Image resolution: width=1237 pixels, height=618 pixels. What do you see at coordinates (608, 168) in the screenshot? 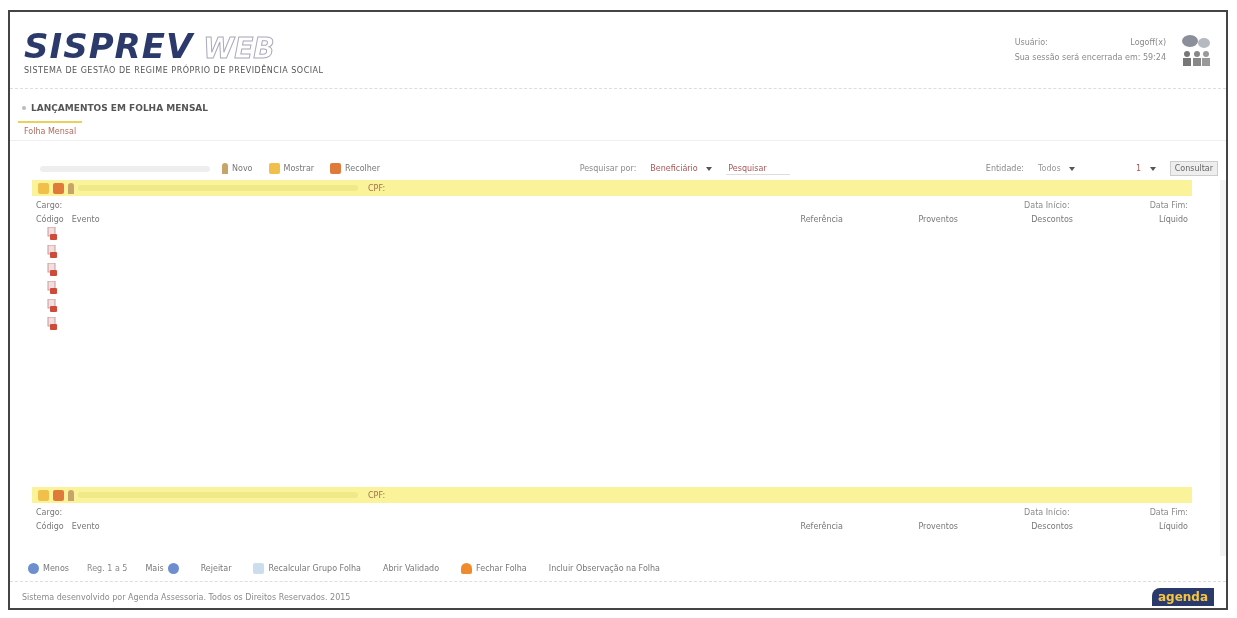
I see `search-label: Pesquisar por:` at bounding box center [608, 168].